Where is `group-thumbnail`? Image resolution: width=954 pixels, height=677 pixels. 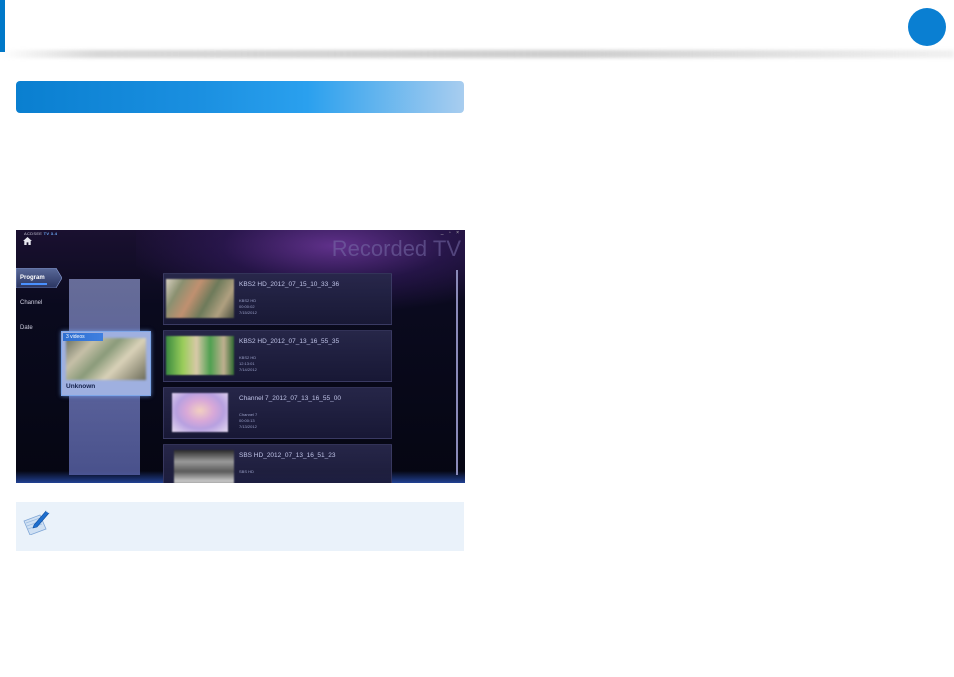
group-thumbnail is located at coordinates (106, 359).